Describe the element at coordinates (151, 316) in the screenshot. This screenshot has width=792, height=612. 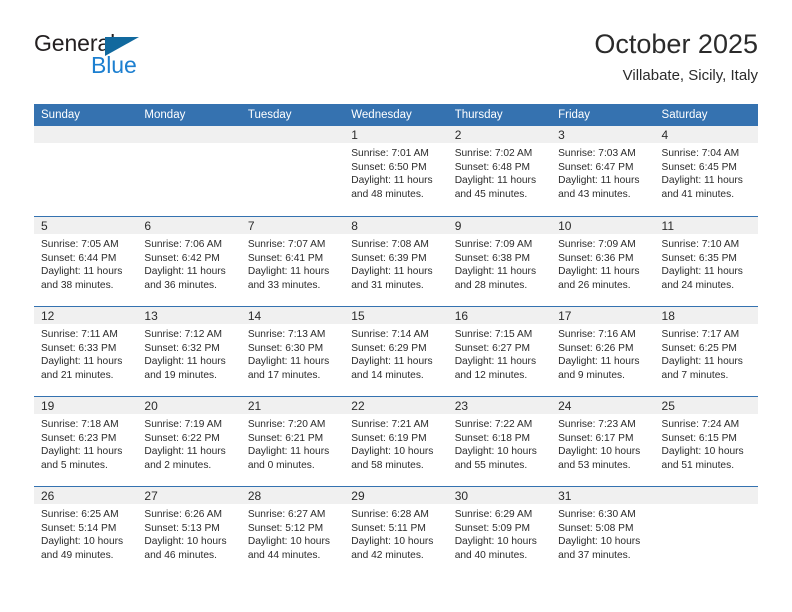
I see `day-number: 13` at that location.